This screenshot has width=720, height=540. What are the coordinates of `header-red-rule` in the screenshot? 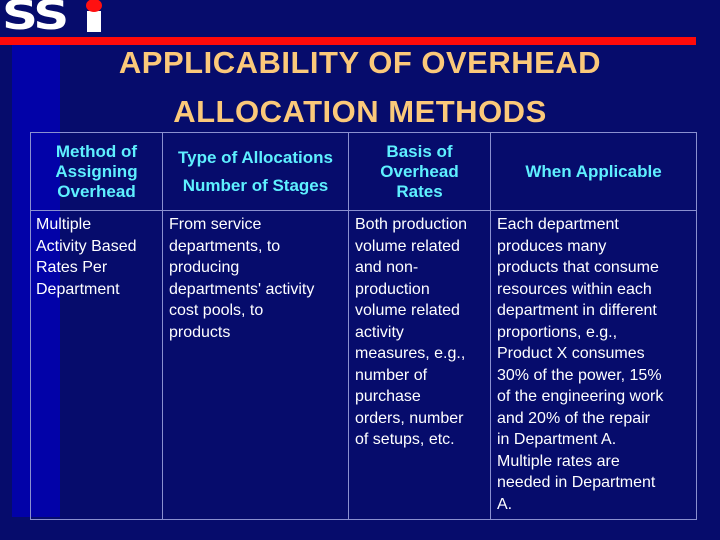 It's located at (348, 41).